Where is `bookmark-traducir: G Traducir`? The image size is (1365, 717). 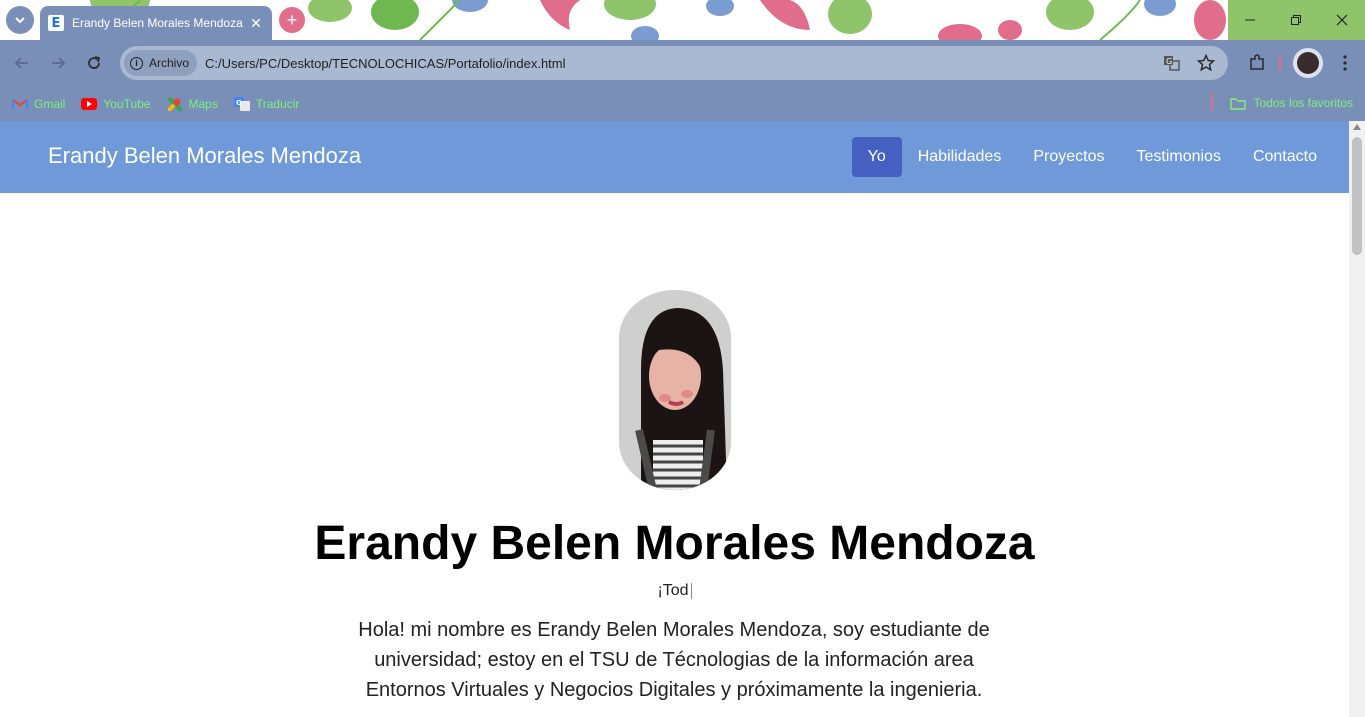
bookmark-traducir: G Traducir is located at coordinates (266, 103).